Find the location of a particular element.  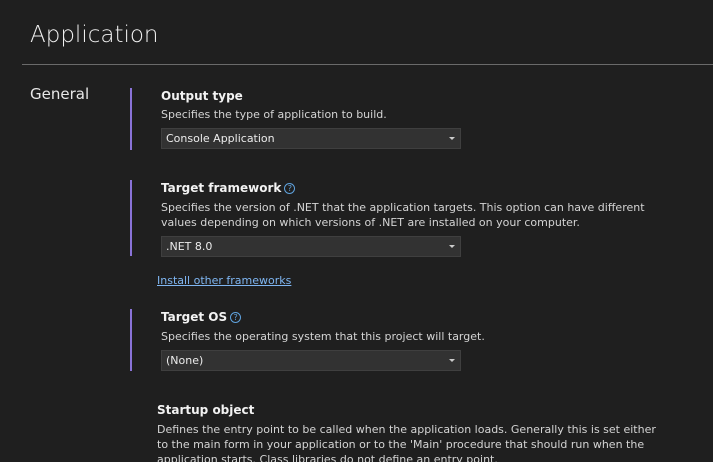

target-os-label: Target OS? is located at coordinates (201, 317).